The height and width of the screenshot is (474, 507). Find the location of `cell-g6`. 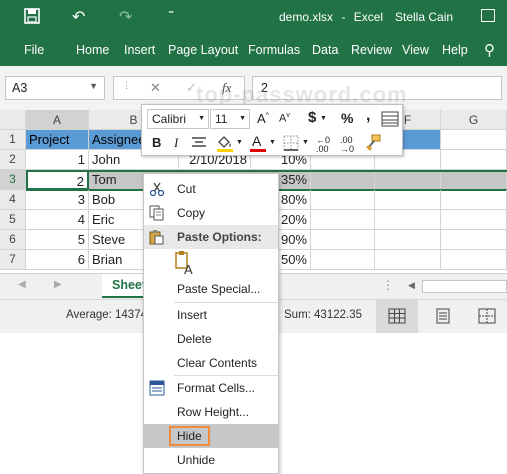

cell-g6 is located at coordinates (474, 240).